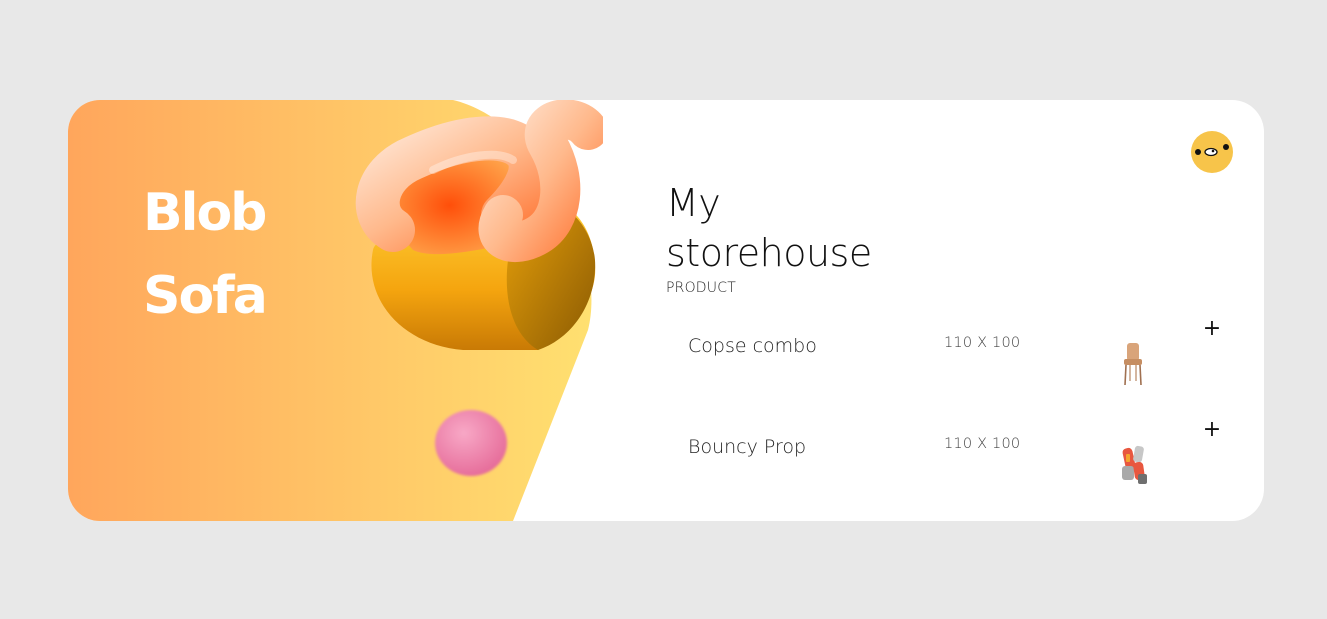  I want to click on storehouse-title: My storehouse, so click(769, 228).